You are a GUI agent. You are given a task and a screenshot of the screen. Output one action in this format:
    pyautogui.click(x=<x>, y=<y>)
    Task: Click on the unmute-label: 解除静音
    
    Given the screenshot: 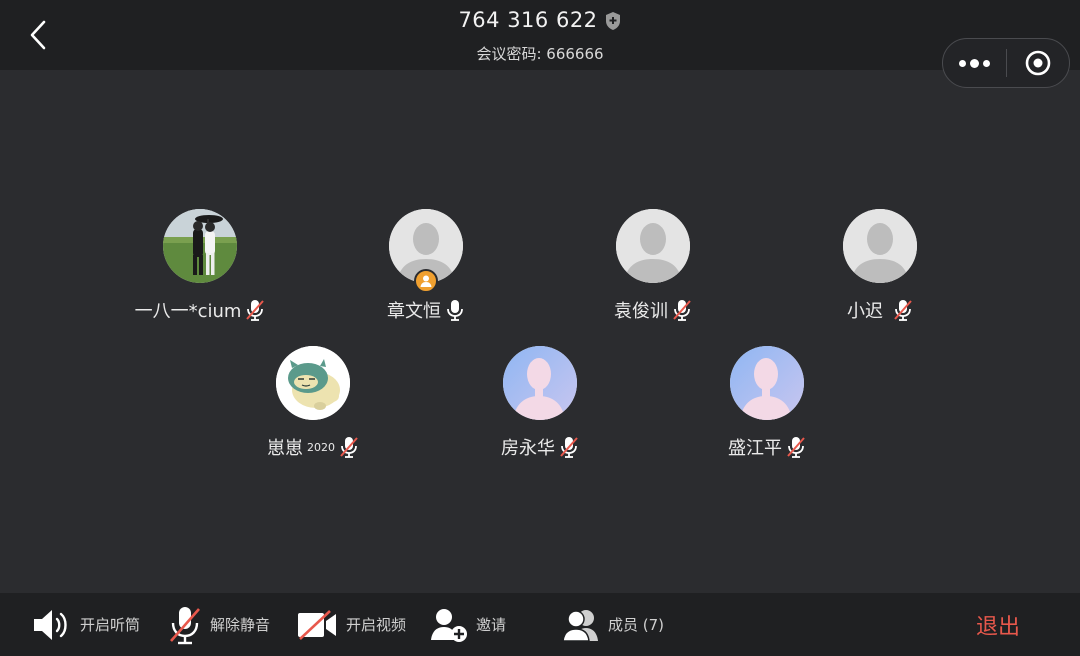 What is the action you would take?
    pyautogui.click(x=240, y=625)
    